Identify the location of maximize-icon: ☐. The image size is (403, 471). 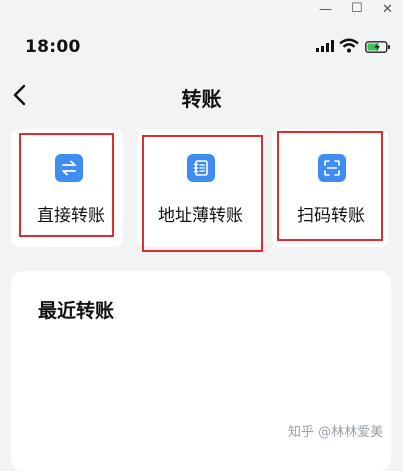
(357, 8).